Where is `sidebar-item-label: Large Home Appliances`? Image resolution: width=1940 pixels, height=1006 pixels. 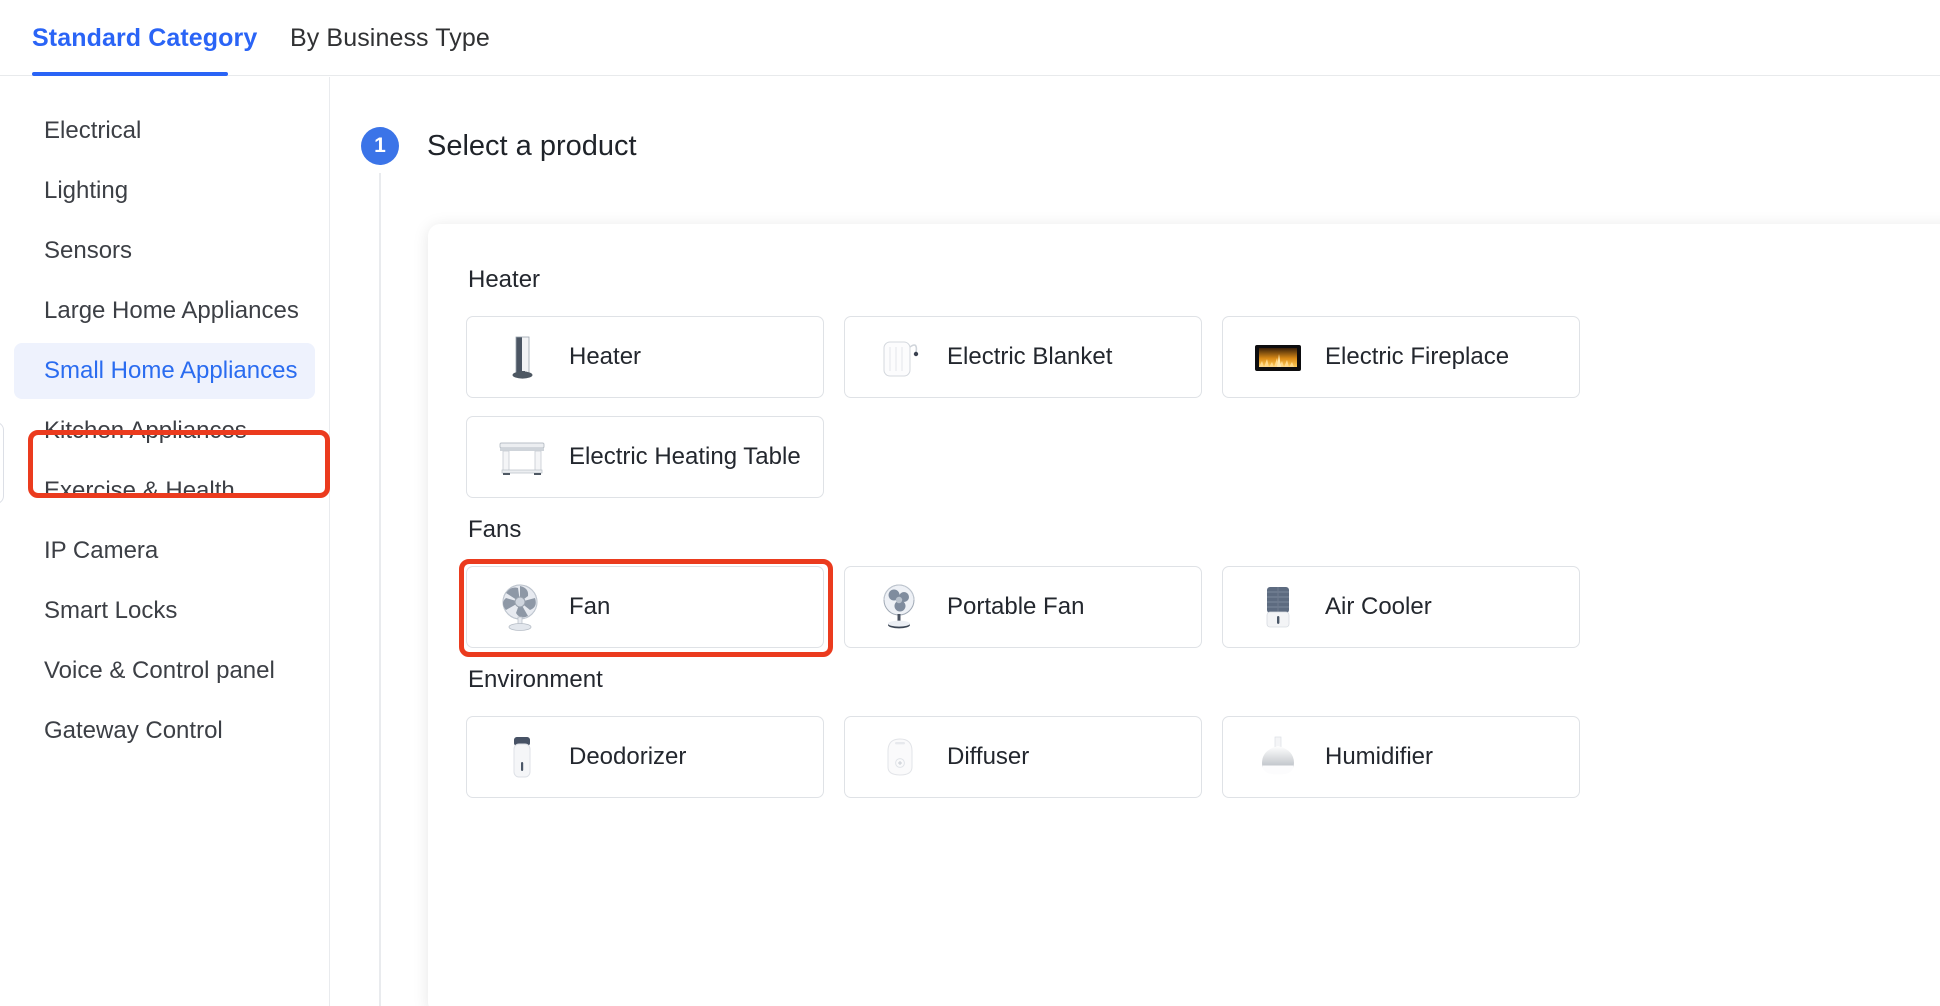 sidebar-item-label: Large Home Appliances is located at coordinates (171, 310).